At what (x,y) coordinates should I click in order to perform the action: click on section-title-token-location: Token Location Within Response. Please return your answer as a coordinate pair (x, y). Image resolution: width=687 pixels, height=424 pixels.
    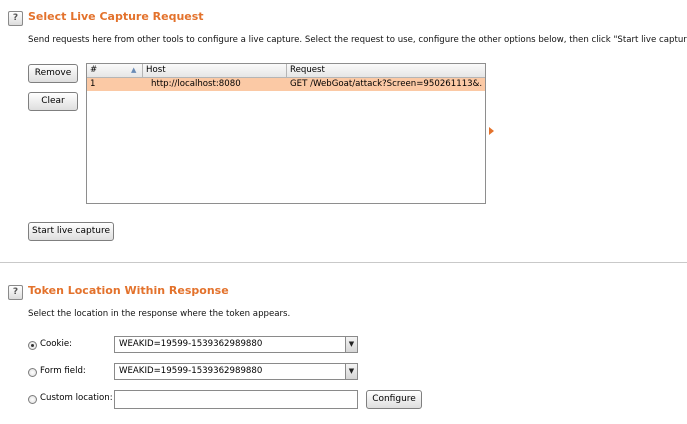
    Looking at the image, I should click on (128, 290).